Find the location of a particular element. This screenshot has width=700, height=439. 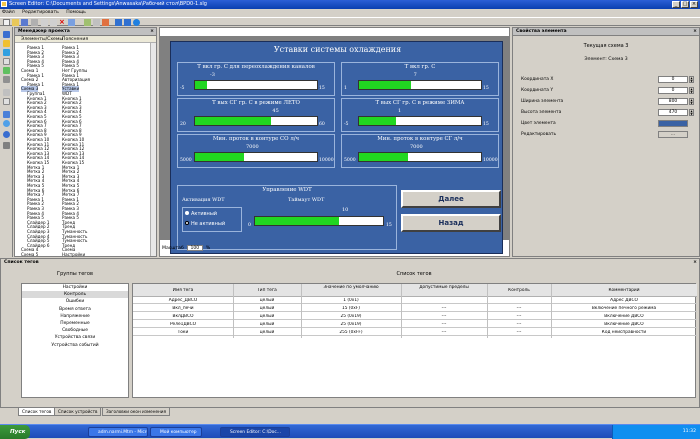

menu-help: Помощь is located at coordinates (76, 12).